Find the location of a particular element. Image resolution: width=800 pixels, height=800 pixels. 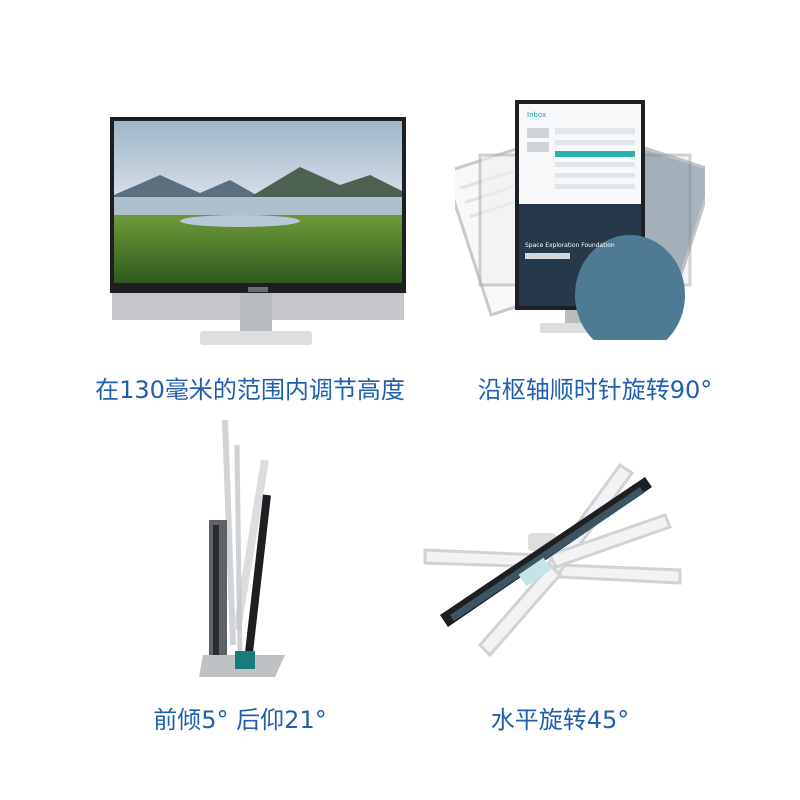

monitor-swivel-image is located at coordinates (552, 560).